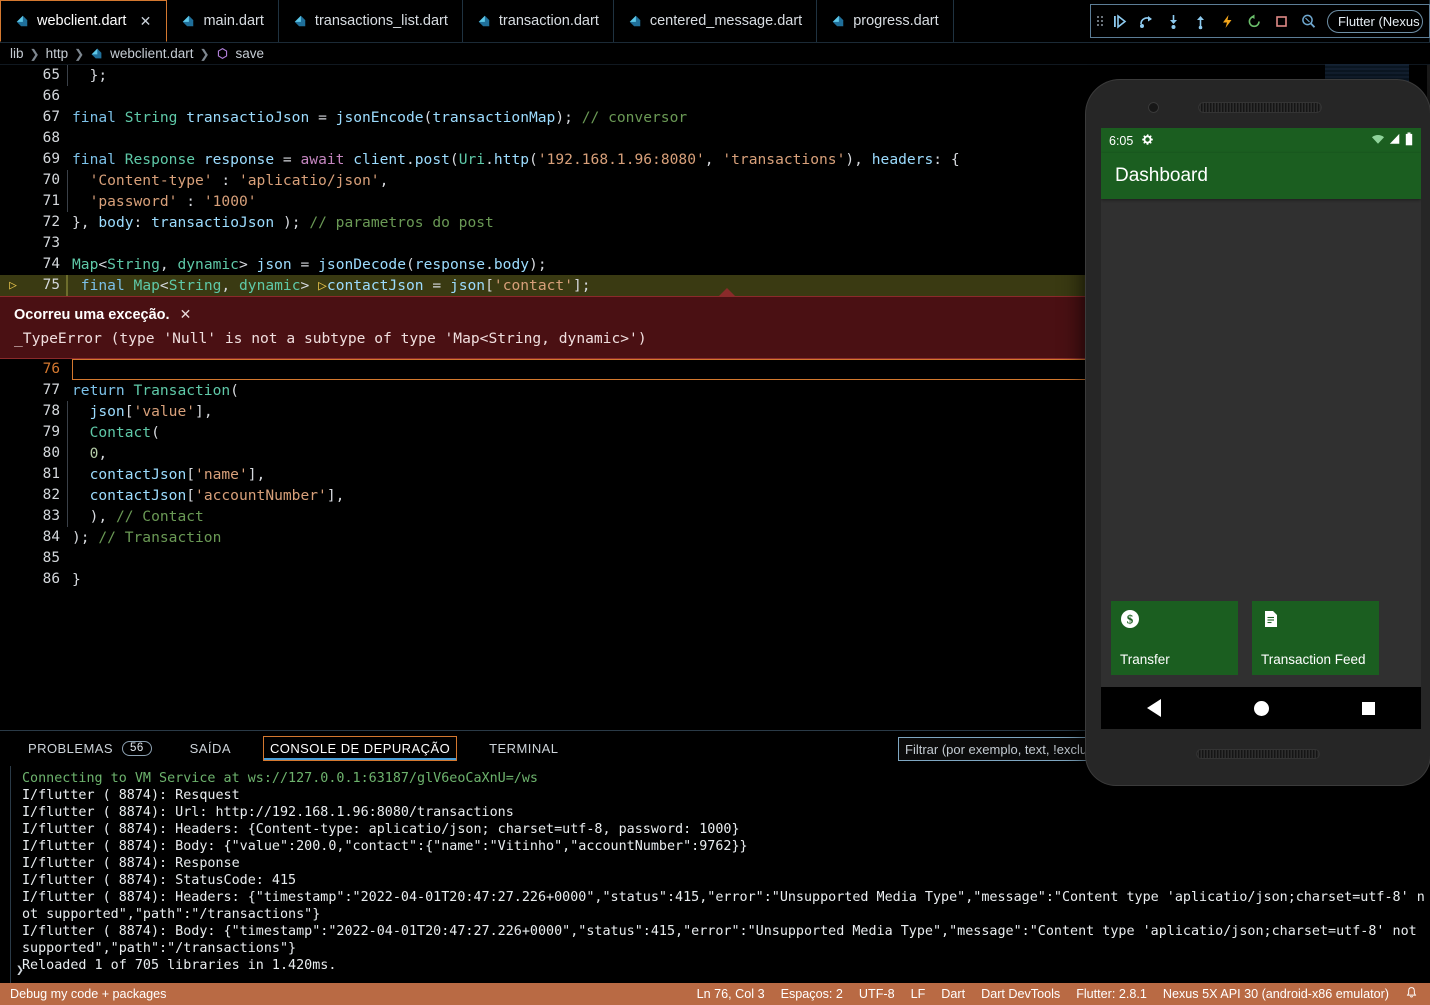 This screenshot has width=1430, height=1005. What do you see at coordinates (51, 495) in the screenshot?
I see `line-number: 82` at bounding box center [51, 495].